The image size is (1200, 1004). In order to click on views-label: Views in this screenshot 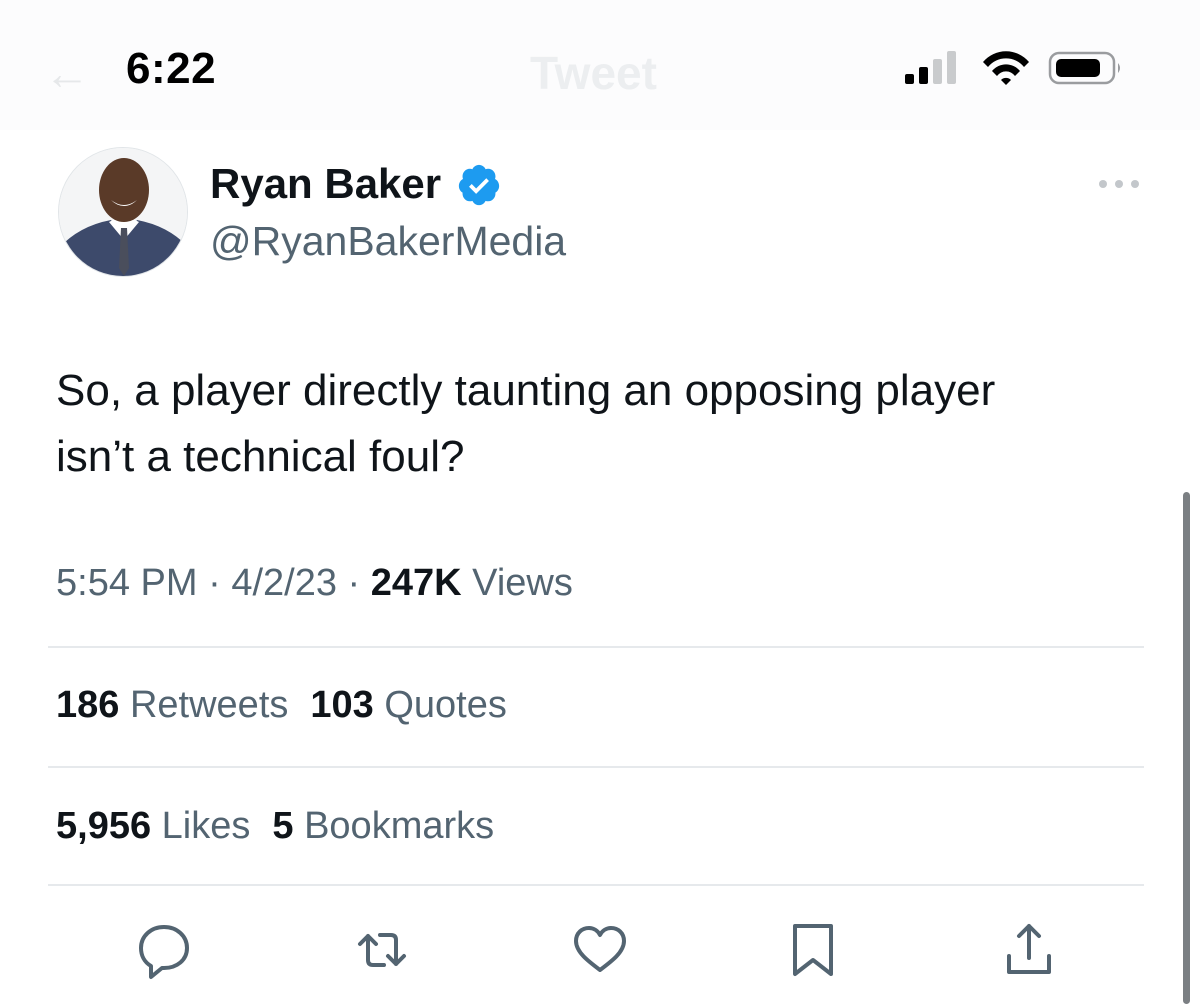, I will do `click(522, 583)`.